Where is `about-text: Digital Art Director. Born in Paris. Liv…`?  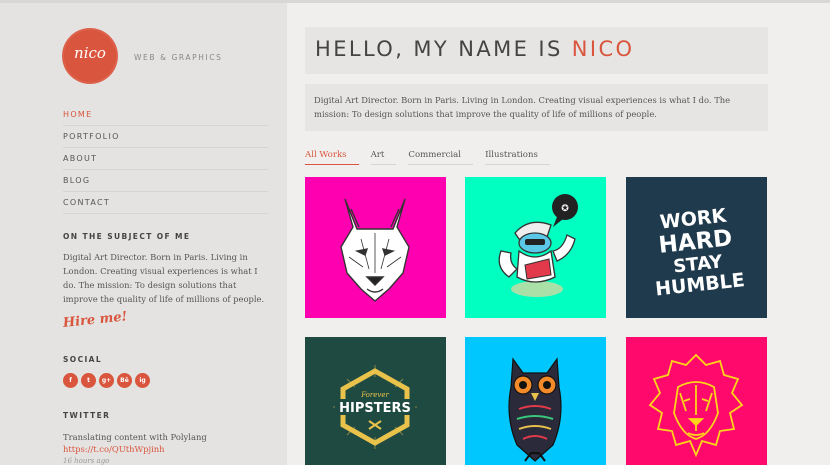
about-text: Digital Art Director. Born in Paris. Liv… is located at coordinates (164, 278).